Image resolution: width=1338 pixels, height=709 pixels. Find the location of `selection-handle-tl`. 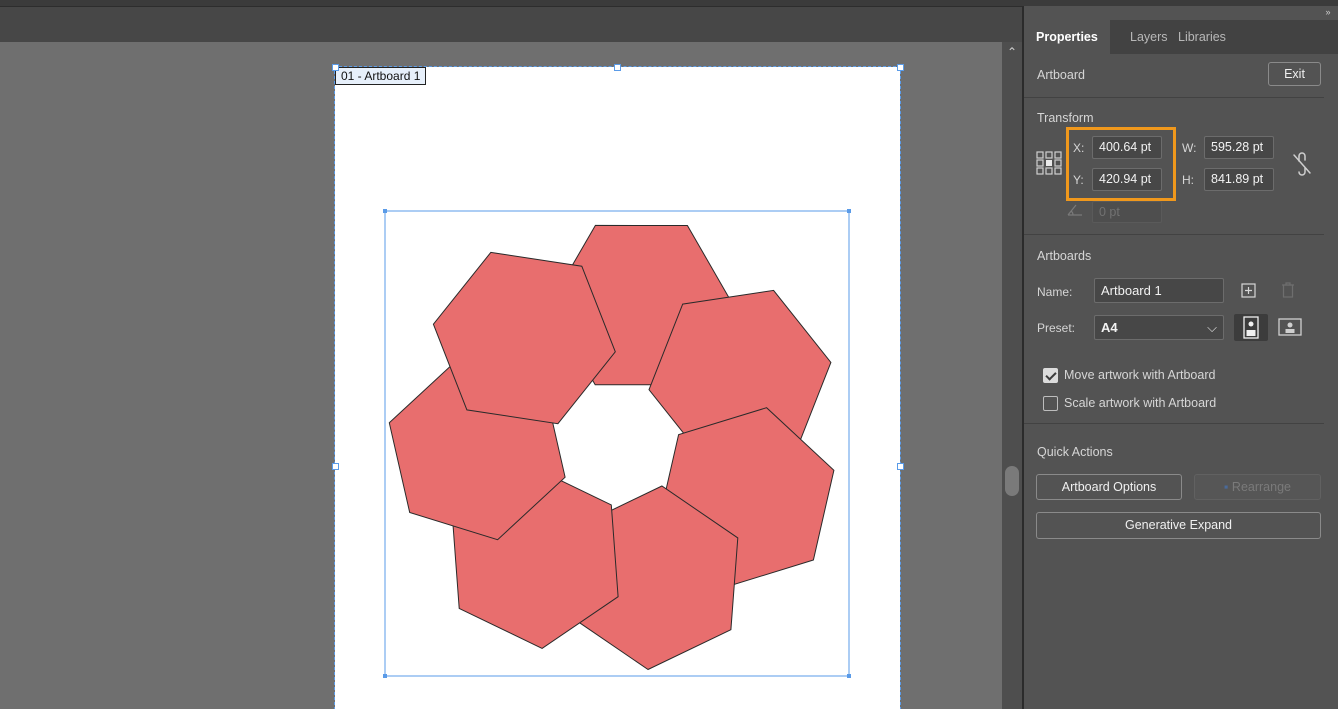

selection-handle-tl is located at coordinates (385, 211).